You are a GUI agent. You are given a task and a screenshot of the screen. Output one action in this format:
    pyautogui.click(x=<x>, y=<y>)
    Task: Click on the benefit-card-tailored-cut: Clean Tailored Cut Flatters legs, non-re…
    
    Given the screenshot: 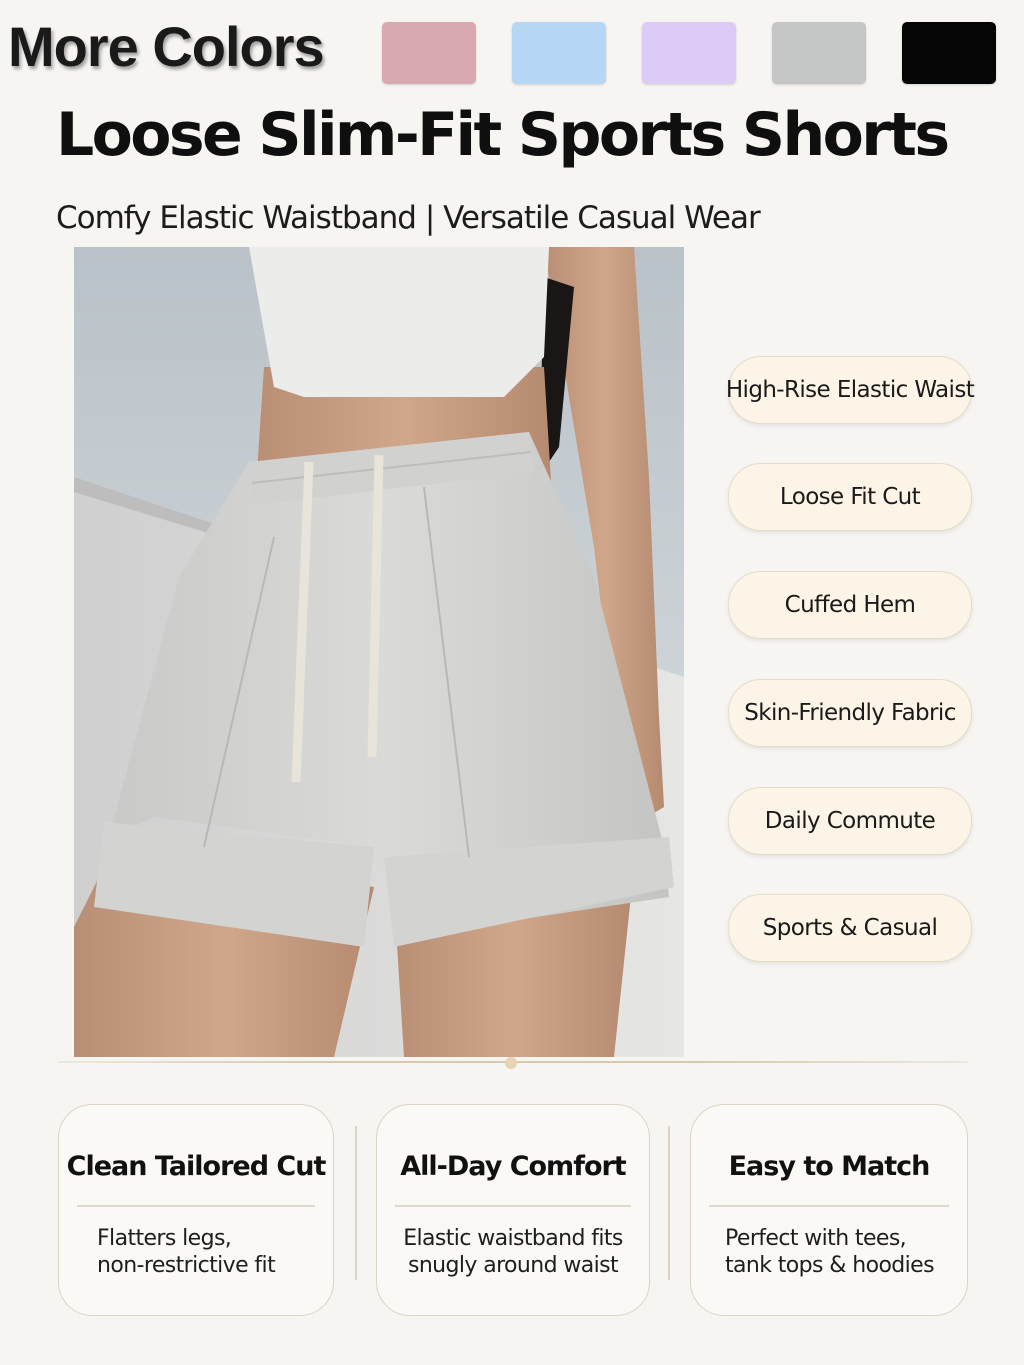 What is the action you would take?
    pyautogui.click(x=196, y=1210)
    